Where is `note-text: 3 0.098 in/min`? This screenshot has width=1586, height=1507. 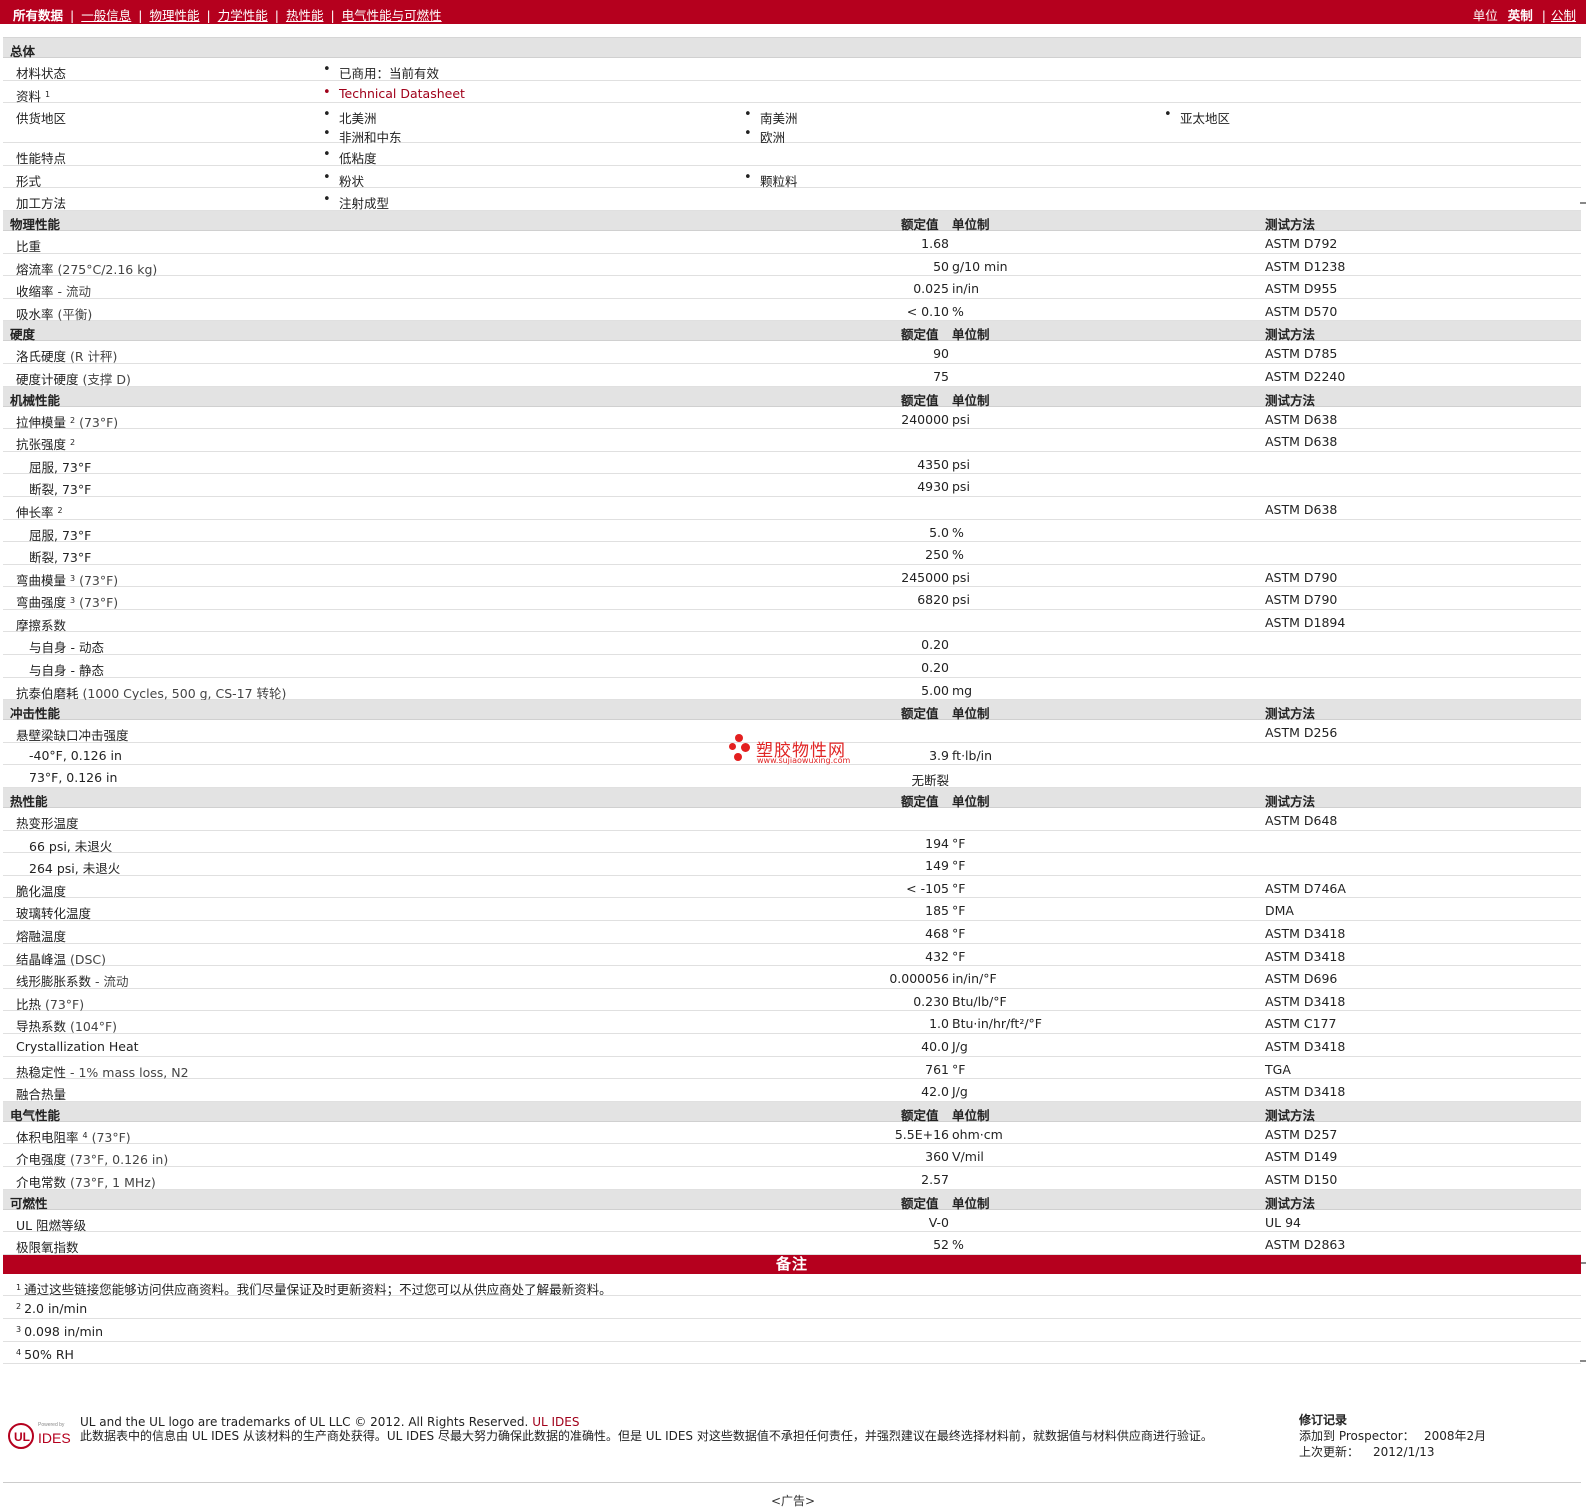 note-text: 3 0.098 in/min is located at coordinates (60, 1331).